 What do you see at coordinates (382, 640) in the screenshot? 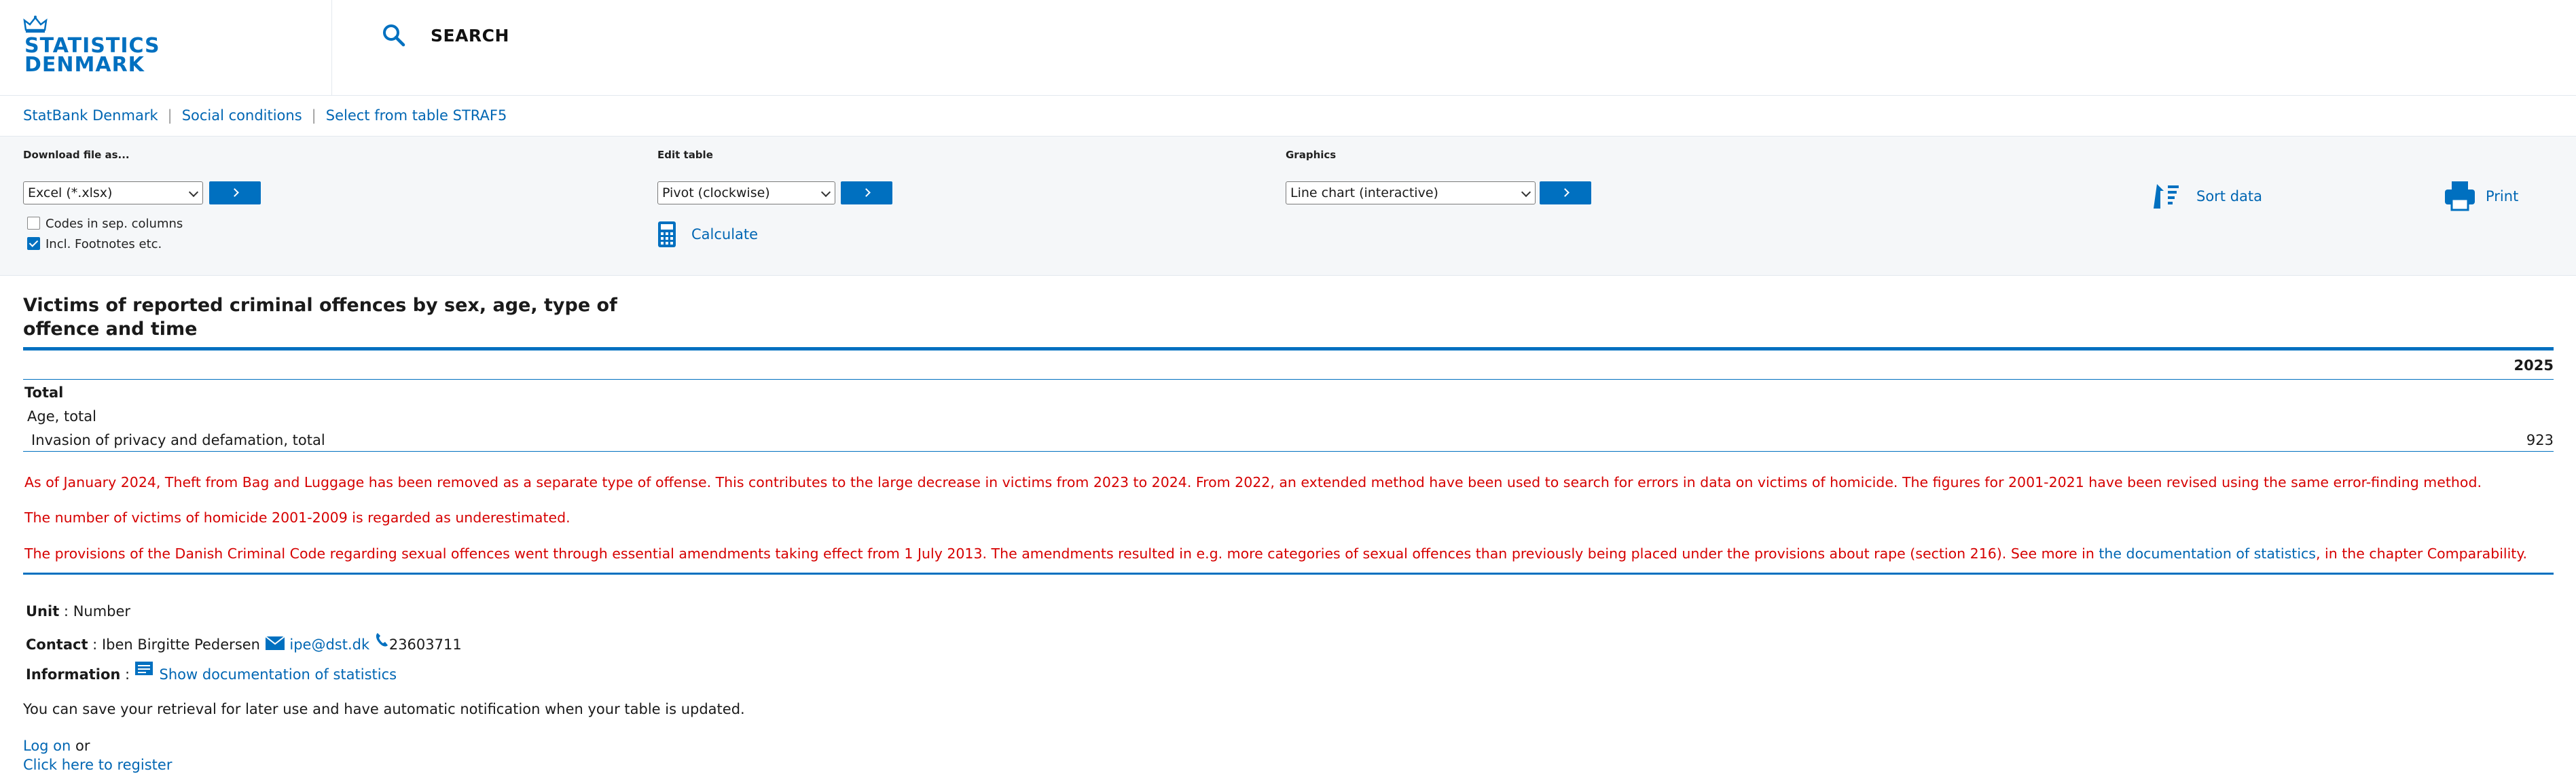
I see `phone-icon` at bounding box center [382, 640].